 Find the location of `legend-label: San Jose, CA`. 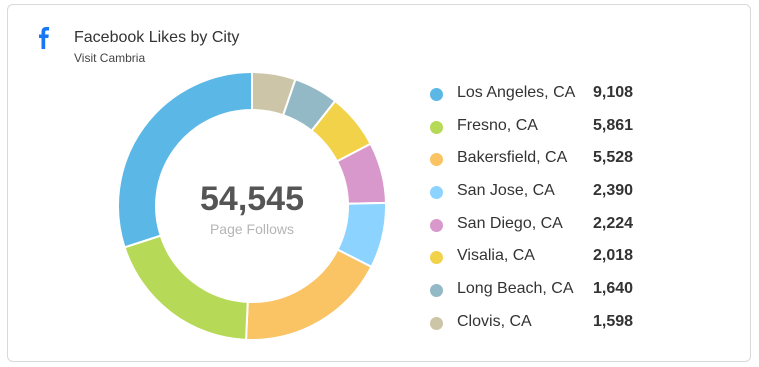

legend-label: San Jose, CA is located at coordinates (506, 191).